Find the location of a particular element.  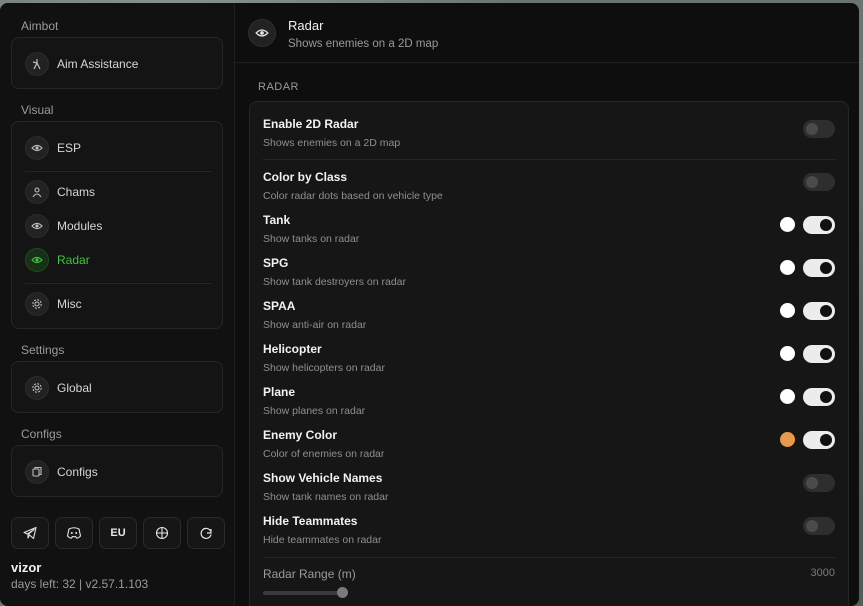

show-vehicle-names-toggle is located at coordinates (819, 483).